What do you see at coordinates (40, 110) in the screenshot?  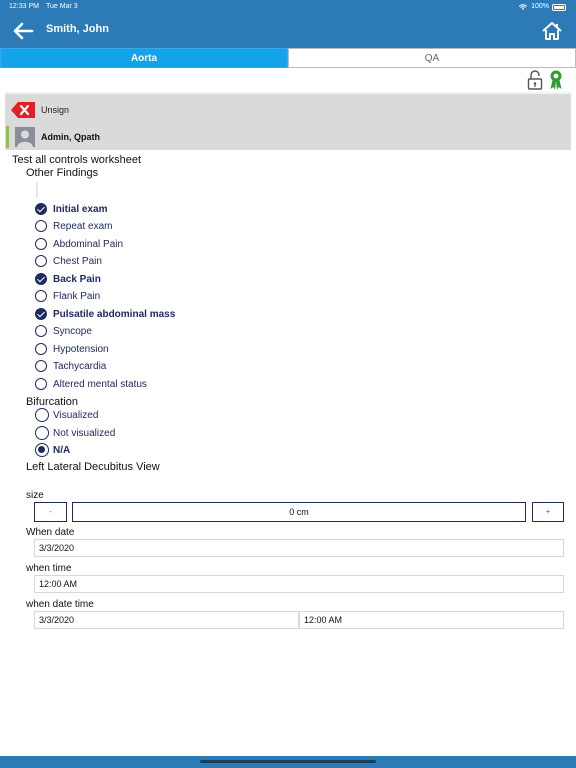 I see `unsign-button: Unsign` at bounding box center [40, 110].